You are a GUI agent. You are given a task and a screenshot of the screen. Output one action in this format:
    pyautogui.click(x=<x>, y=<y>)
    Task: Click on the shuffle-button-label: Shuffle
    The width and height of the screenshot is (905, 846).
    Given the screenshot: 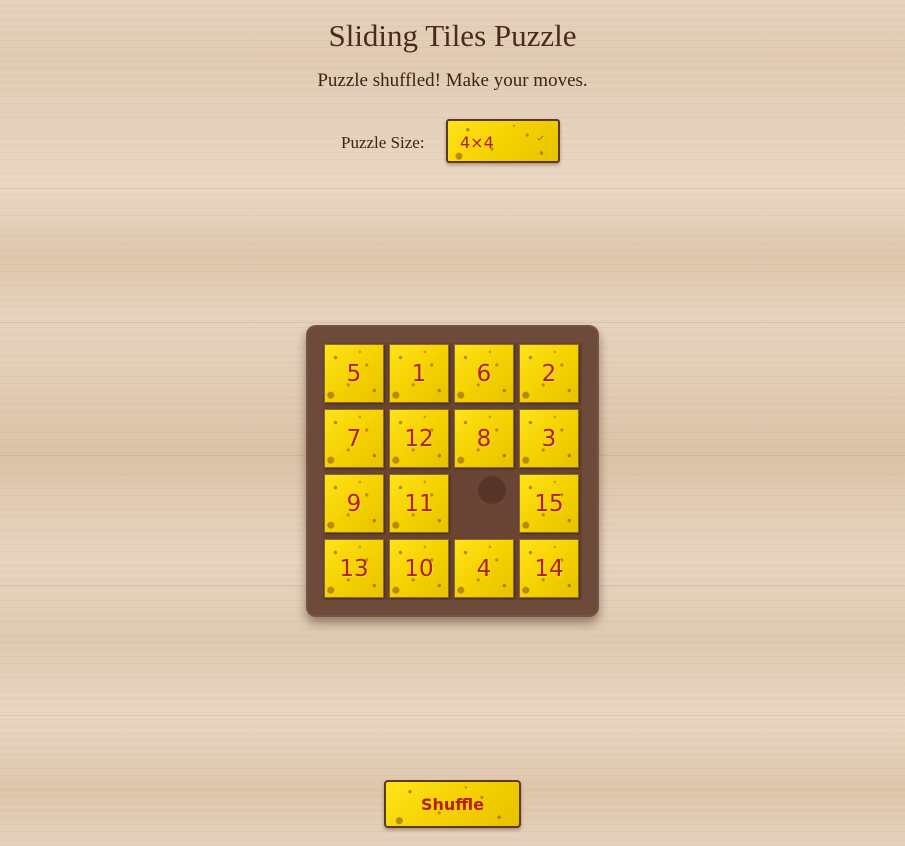 What is the action you would take?
    pyautogui.click(x=452, y=804)
    